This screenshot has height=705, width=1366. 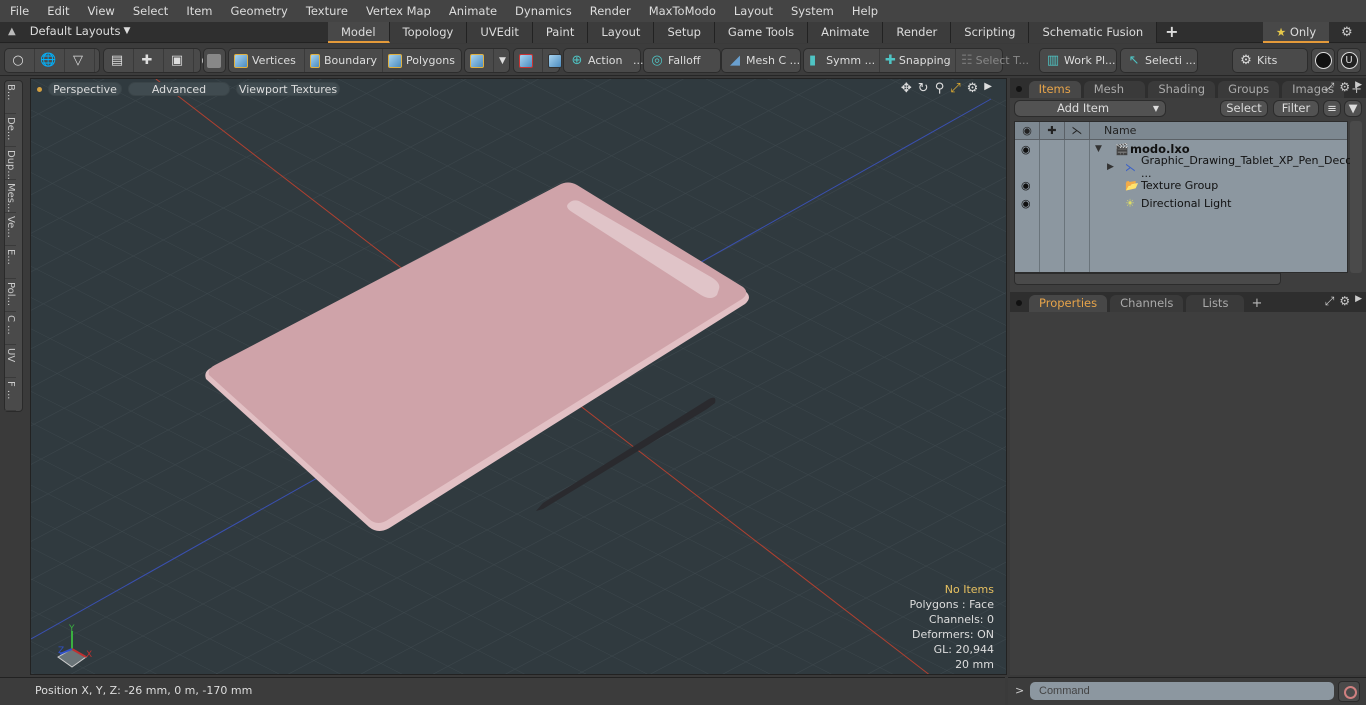 I want to click on boundary-button: Boundary, so click(x=344, y=60).